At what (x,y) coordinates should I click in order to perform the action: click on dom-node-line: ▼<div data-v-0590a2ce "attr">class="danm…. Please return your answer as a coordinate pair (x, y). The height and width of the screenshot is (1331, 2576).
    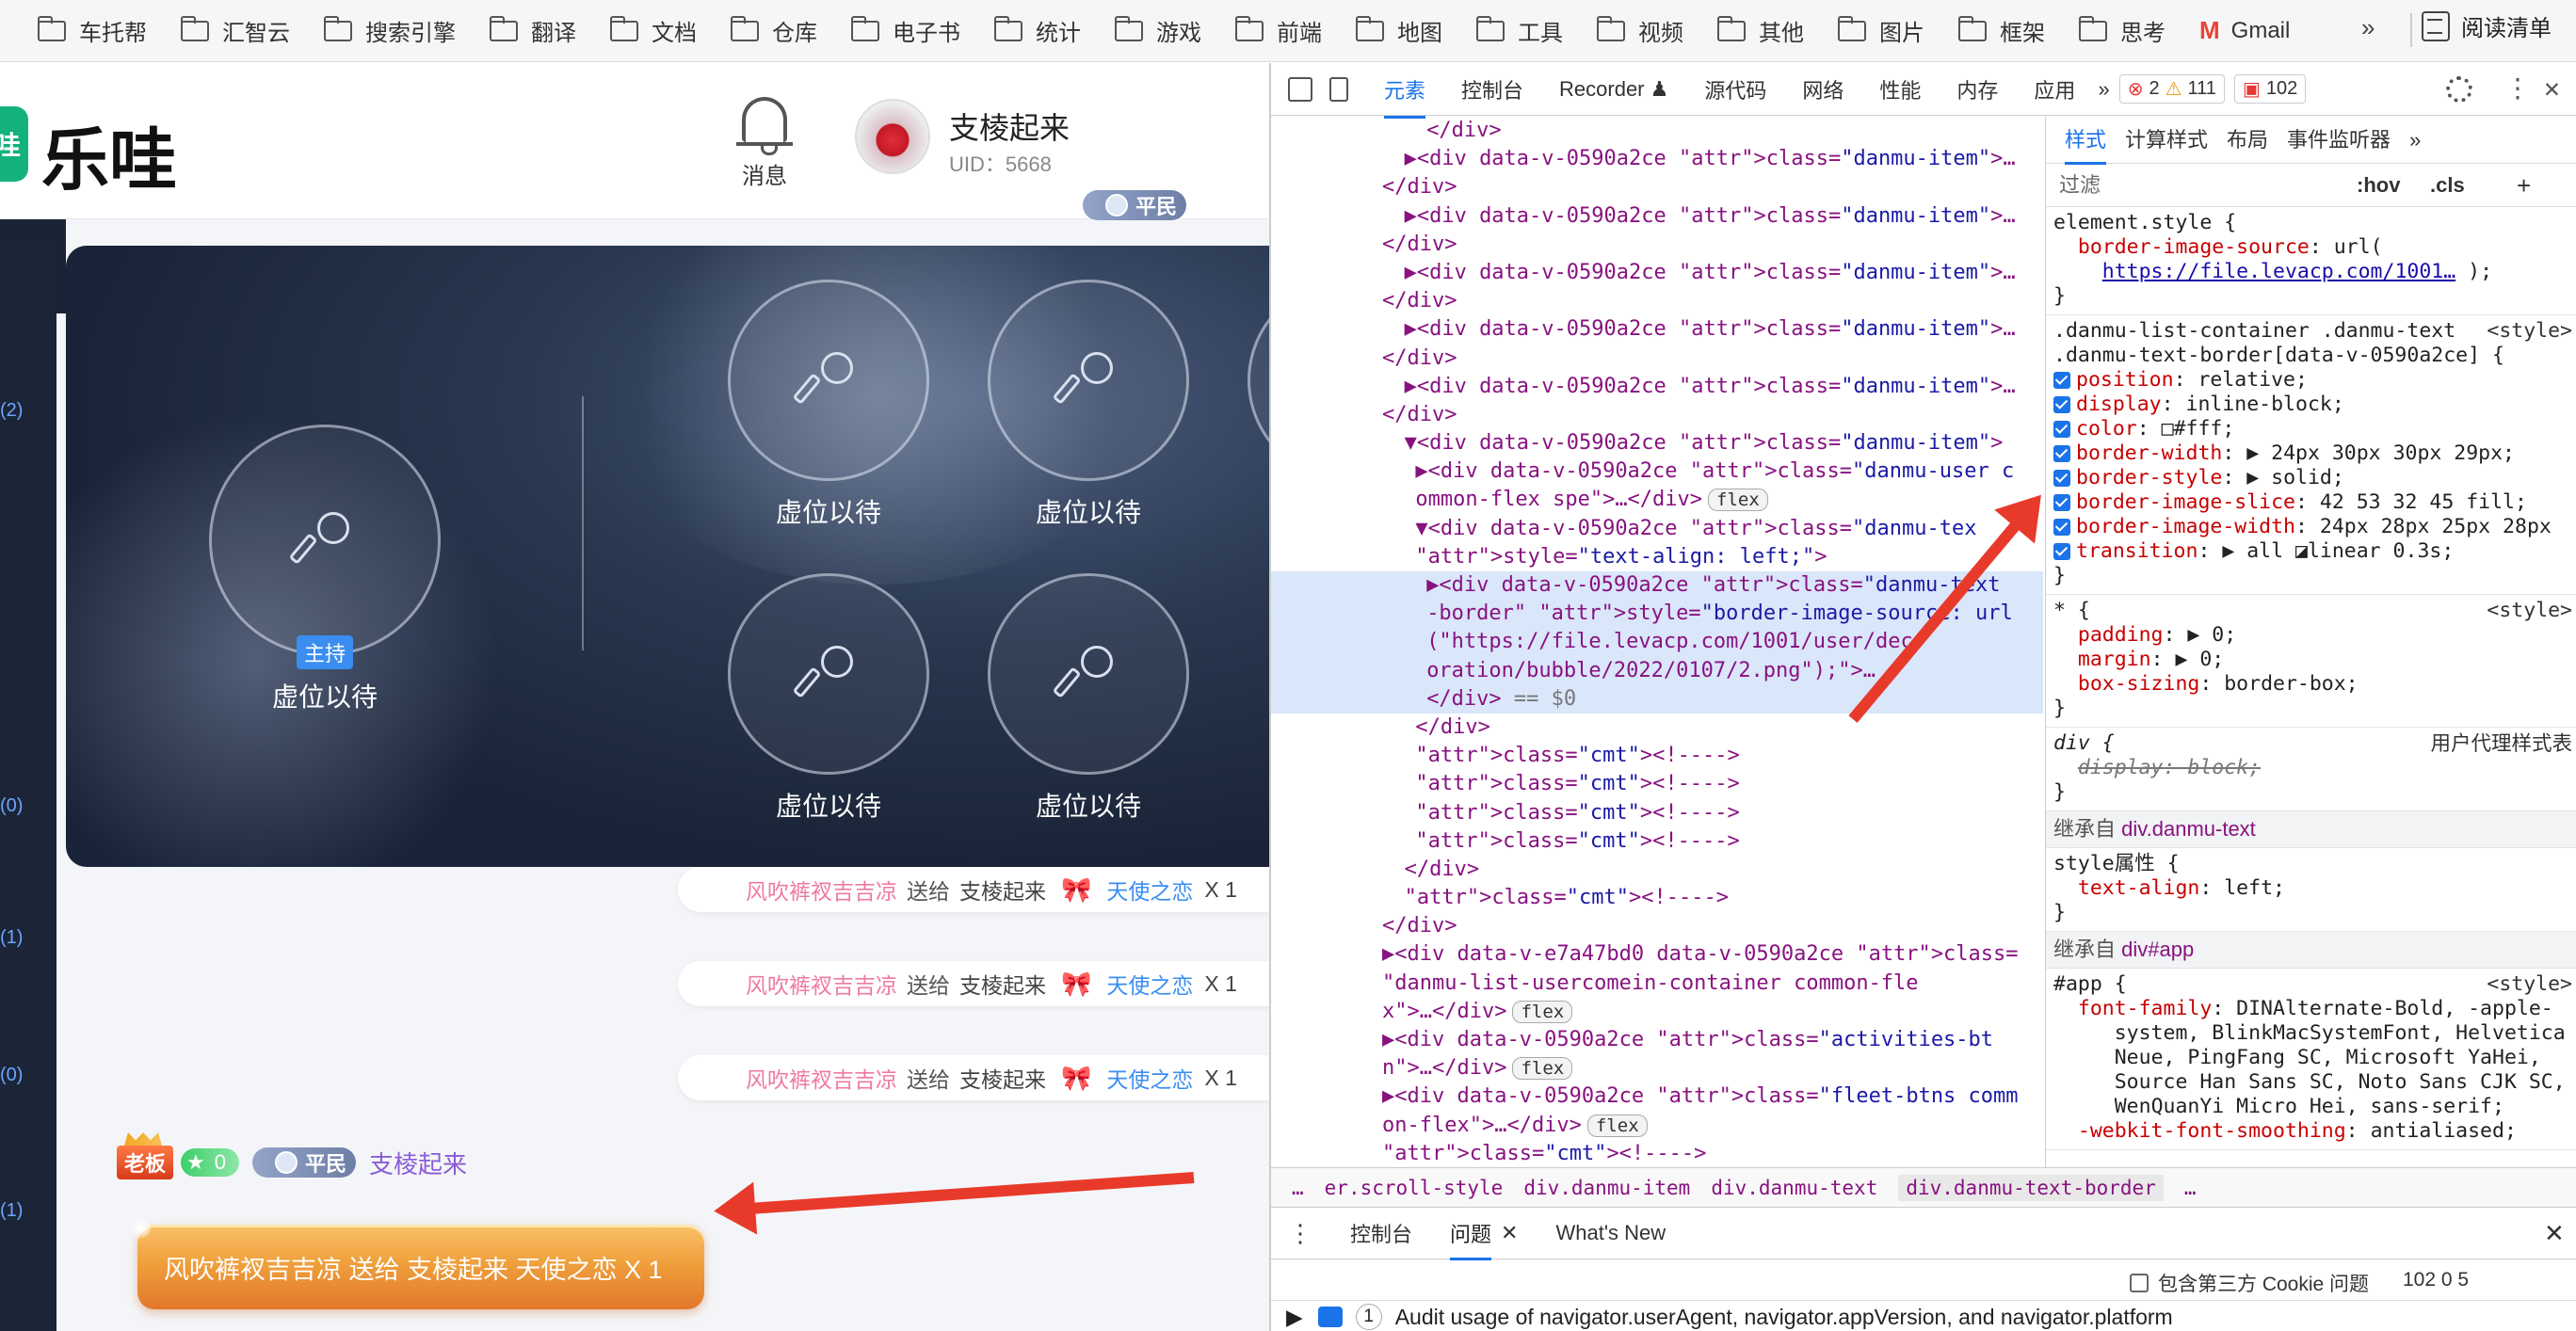
    Looking at the image, I should click on (1657, 529).